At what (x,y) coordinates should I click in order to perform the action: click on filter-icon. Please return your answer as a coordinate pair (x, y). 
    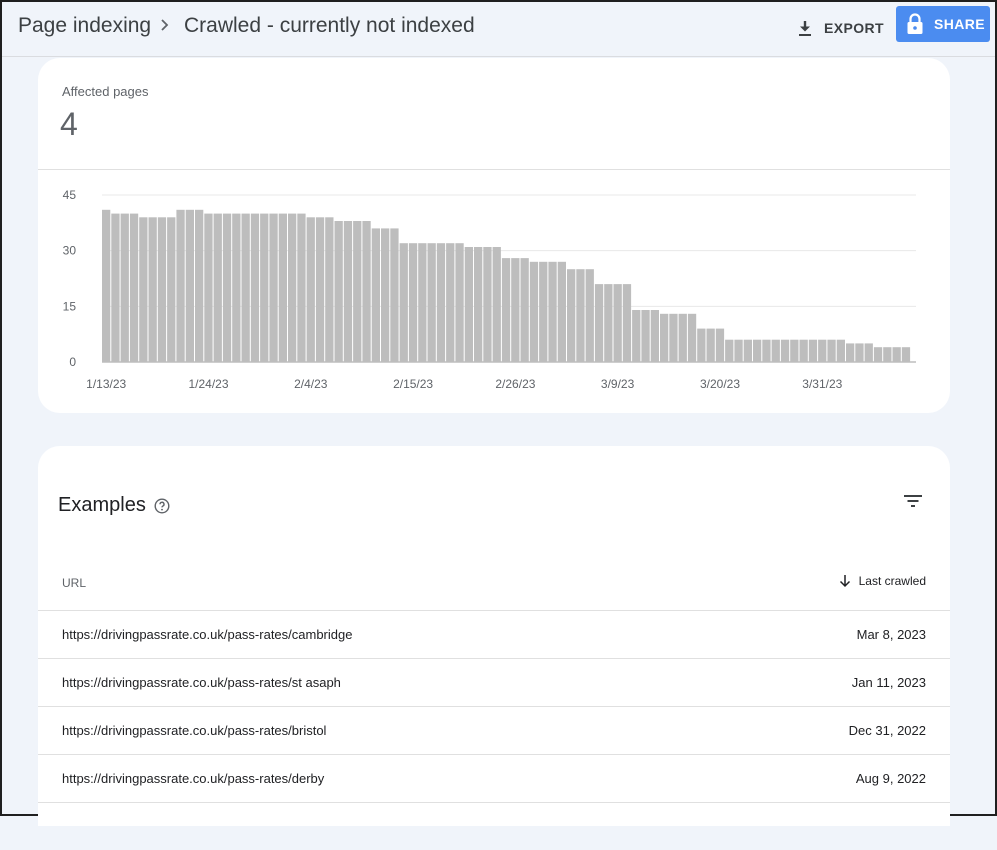
    Looking at the image, I should click on (913, 501).